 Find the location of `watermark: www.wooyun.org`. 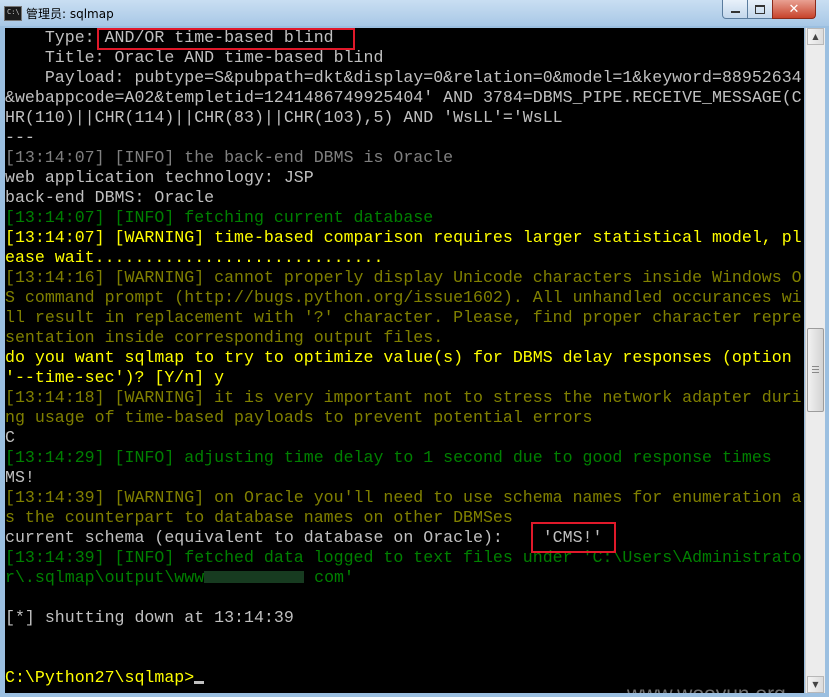

watermark: www.wooyun.org is located at coordinates (706, 688).